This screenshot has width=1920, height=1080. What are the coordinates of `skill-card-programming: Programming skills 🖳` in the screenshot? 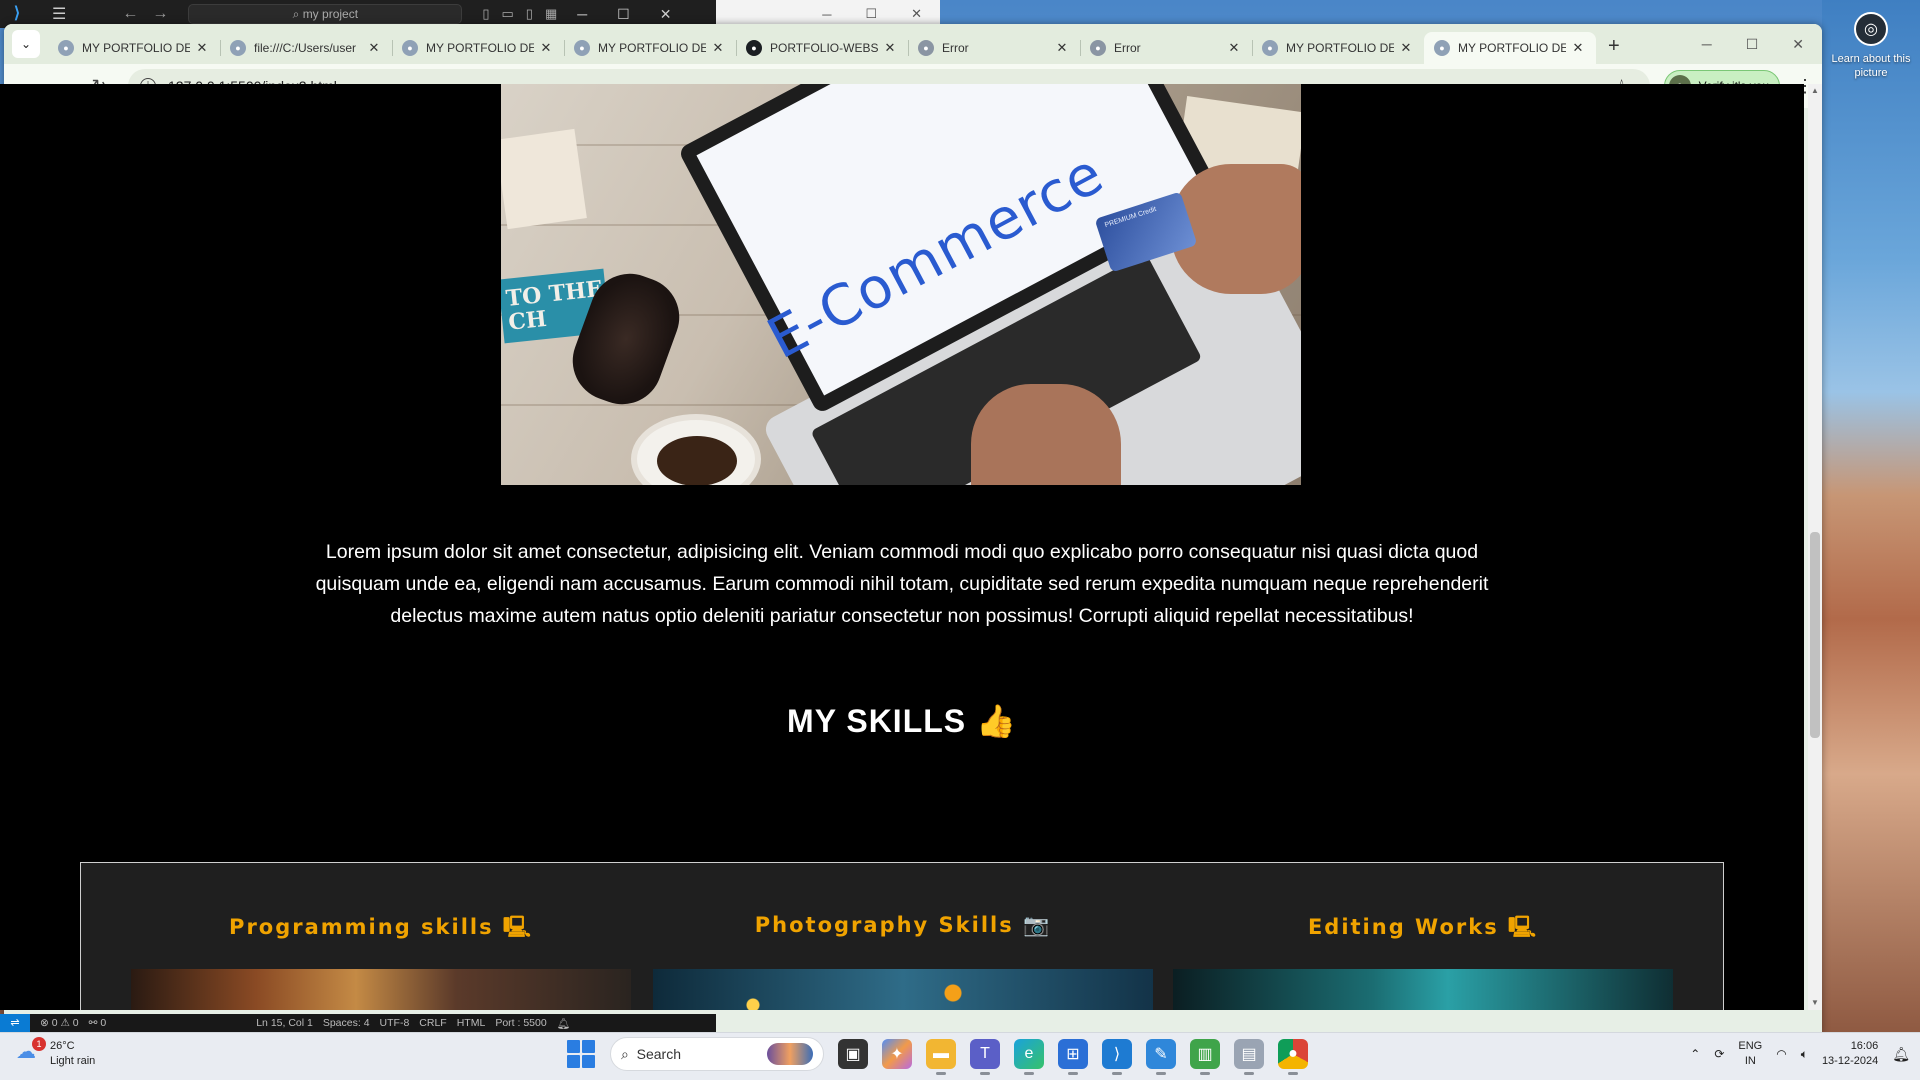 It's located at (381, 936).